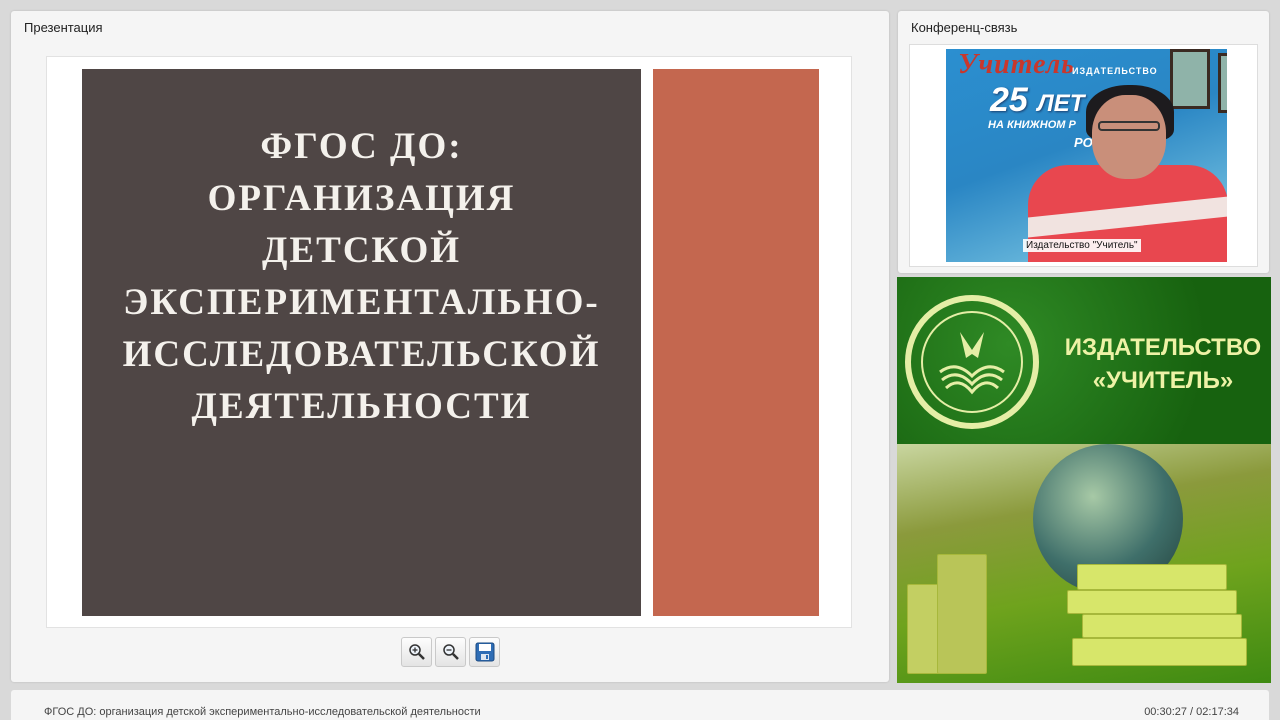 The image size is (1280, 720). I want to click on slide-title-line: ФГОС ДО:, so click(361, 146).